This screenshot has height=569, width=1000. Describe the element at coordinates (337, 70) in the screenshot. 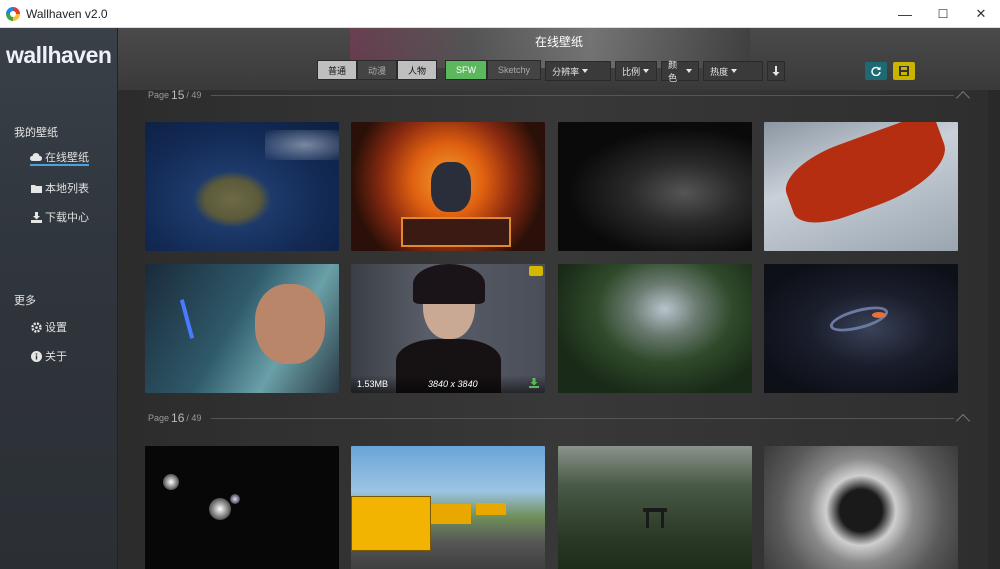

I see `category-general-button: 普通` at that location.